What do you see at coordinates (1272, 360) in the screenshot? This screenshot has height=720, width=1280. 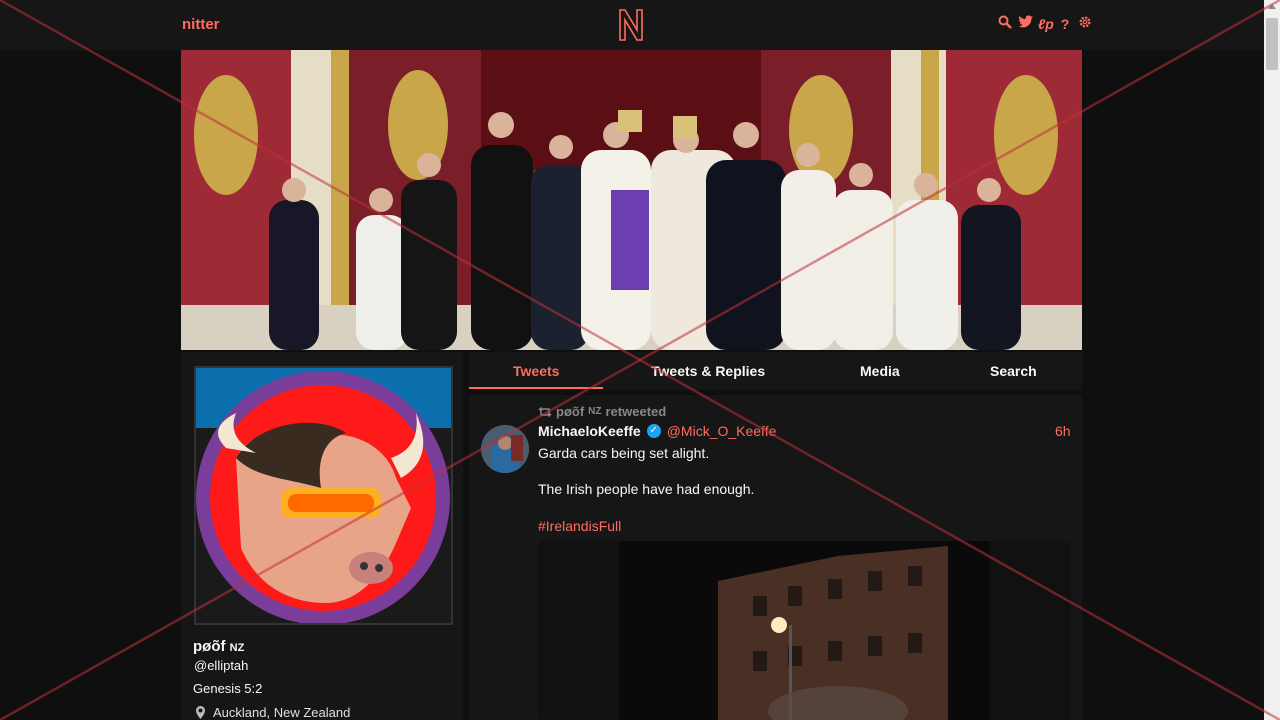 I see `page-scrollbar` at bounding box center [1272, 360].